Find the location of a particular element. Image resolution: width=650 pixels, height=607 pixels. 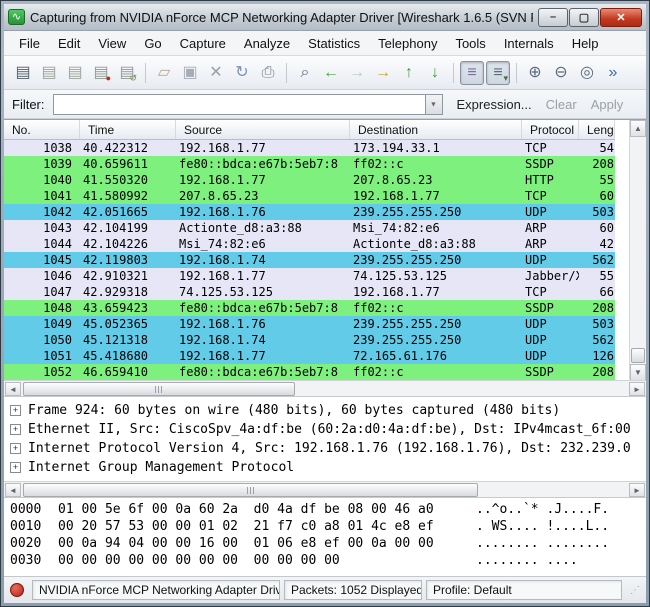

go-to-bottom-button: ↓ is located at coordinates (435, 73).